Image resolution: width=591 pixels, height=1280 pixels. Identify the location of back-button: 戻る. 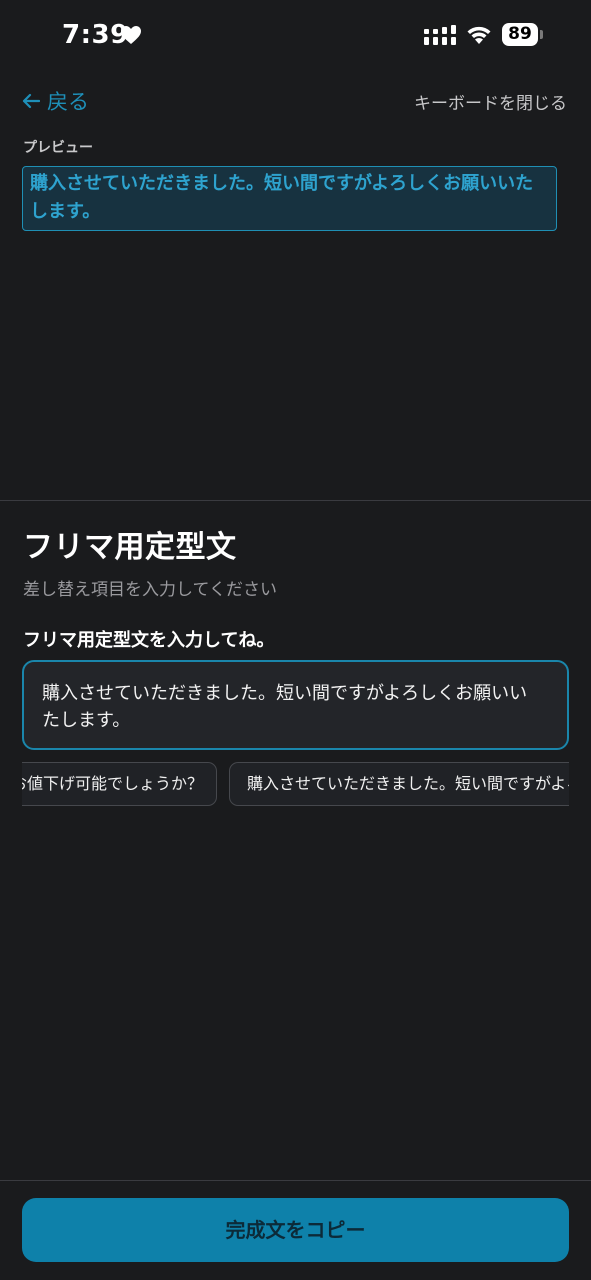
(55, 101).